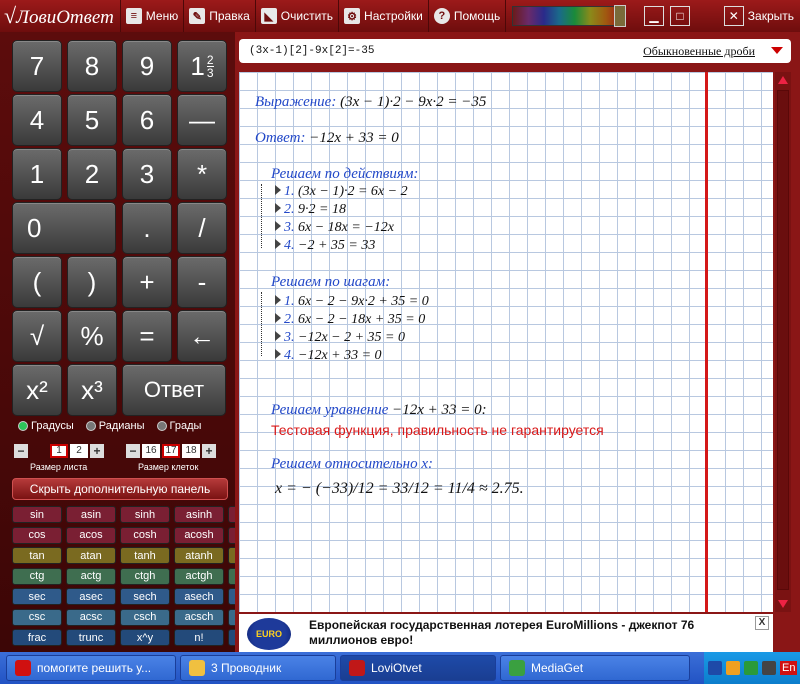 The image size is (800, 684). Describe the element at coordinates (92, 282) in the screenshot. I see `key-right-paren: )` at that location.